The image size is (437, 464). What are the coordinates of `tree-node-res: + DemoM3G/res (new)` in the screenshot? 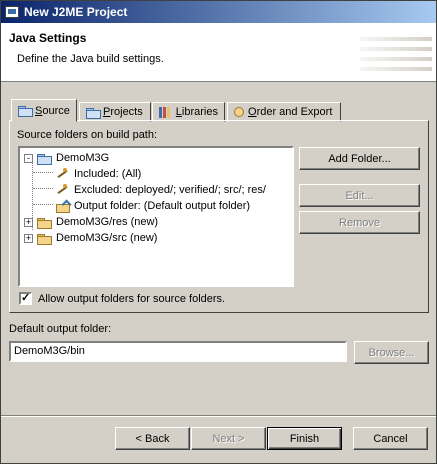 It's located at (91, 222).